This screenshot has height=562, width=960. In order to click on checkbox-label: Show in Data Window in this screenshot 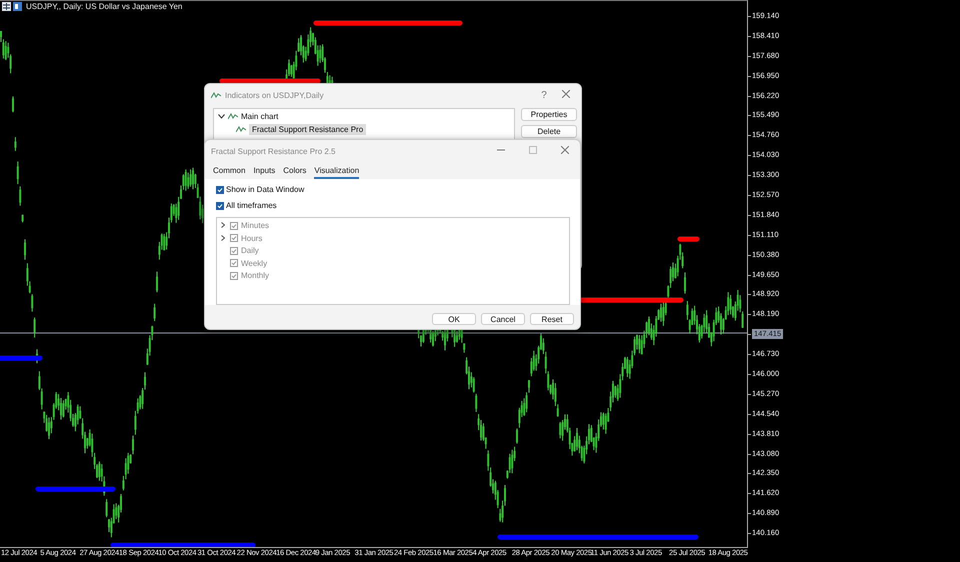, I will do `click(265, 189)`.